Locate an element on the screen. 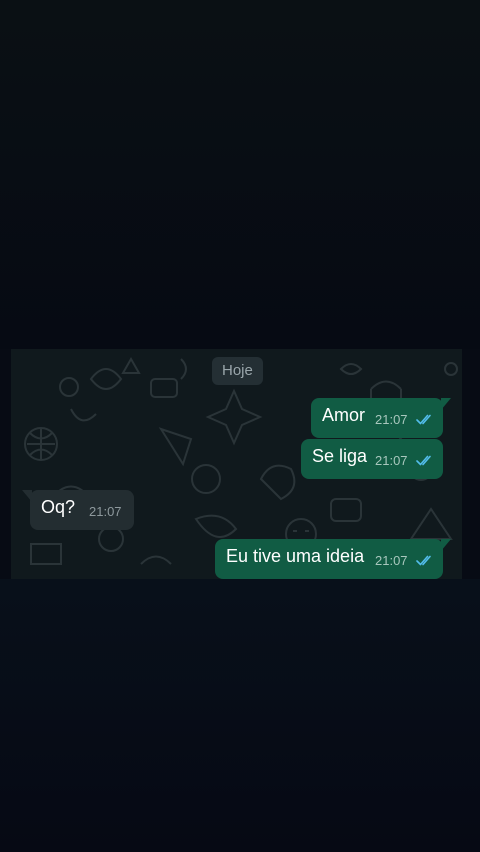 The width and height of the screenshot is (480, 852). message-bubble-outgoing: Se liga 21:07 is located at coordinates (372, 459).